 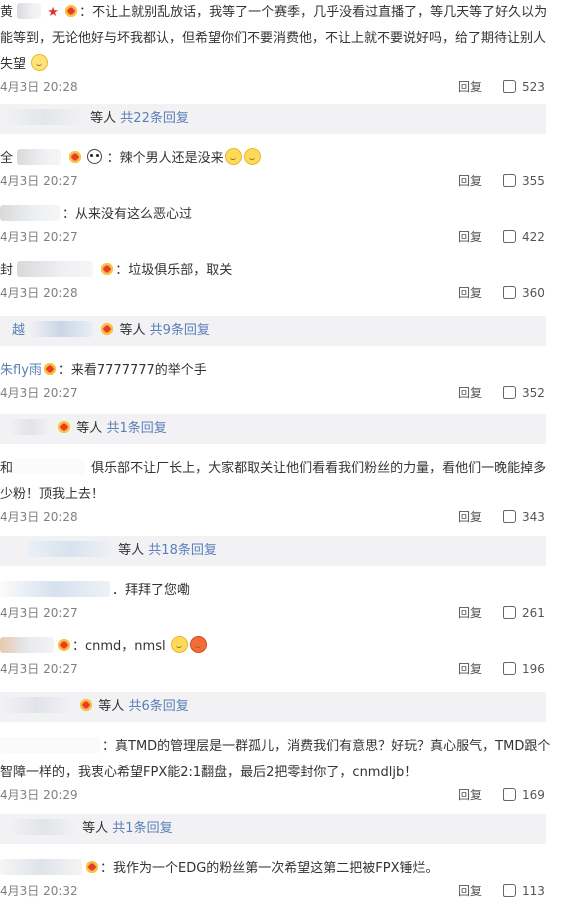 What do you see at coordinates (174, 270) in the screenshot?
I see `comment-content: ：垃圾俱乐部，取关` at bounding box center [174, 270].